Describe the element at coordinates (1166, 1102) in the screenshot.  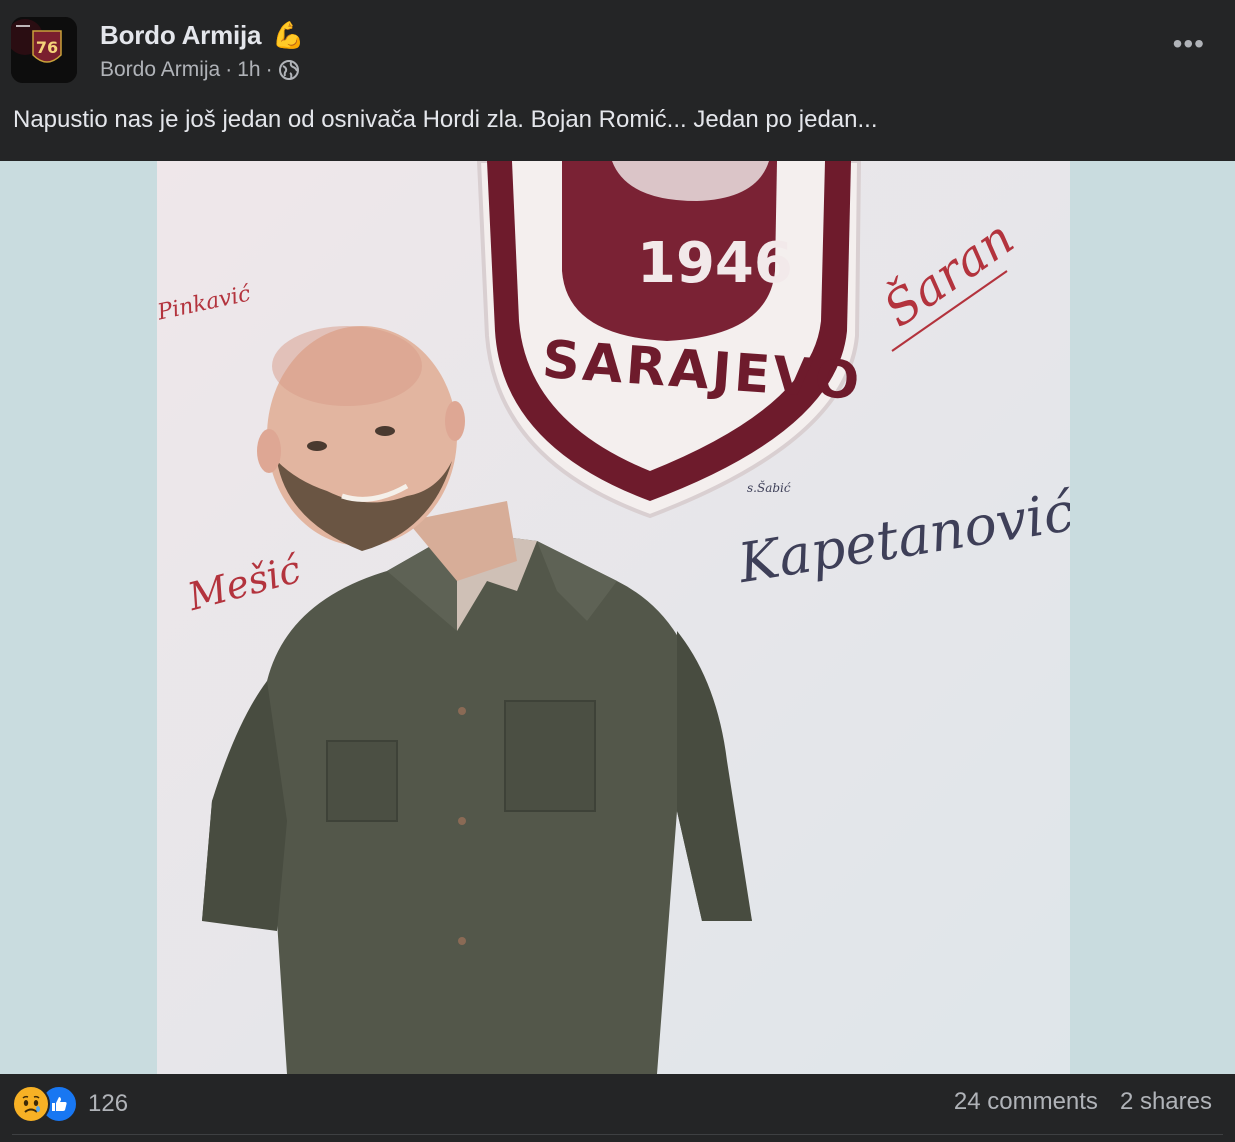
I see `shares-count: 2 shares` at that location.